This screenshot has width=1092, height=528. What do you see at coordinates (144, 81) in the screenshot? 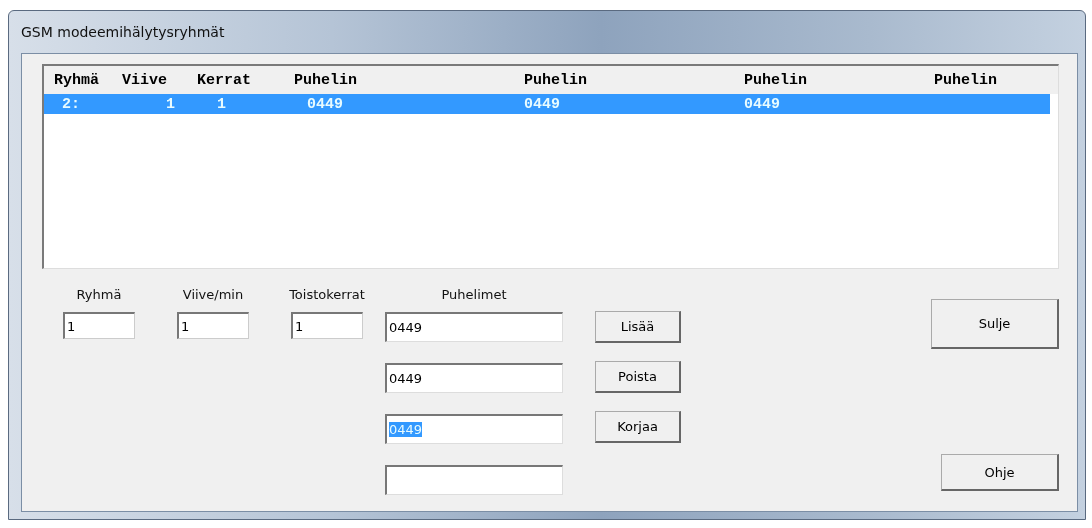
I see `column-header: Viive` at bounding box center [144, 81].